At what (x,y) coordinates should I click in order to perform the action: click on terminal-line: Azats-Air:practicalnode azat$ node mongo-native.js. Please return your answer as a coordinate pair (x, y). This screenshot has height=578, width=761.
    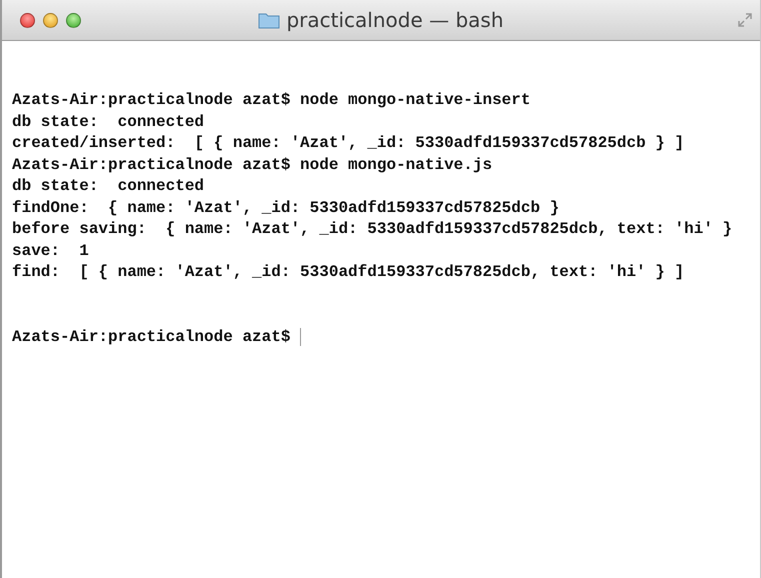
    Looking at the image, I should click on (253, 165).